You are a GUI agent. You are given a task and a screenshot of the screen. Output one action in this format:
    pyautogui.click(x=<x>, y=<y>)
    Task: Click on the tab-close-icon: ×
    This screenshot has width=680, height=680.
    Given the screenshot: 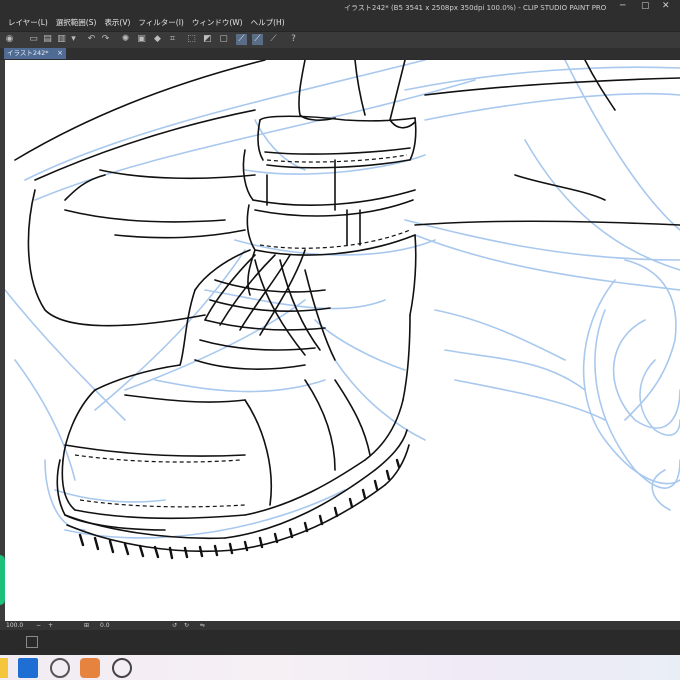 What is the action you would take?
    pyautogui.click(x=60, y=53)
    